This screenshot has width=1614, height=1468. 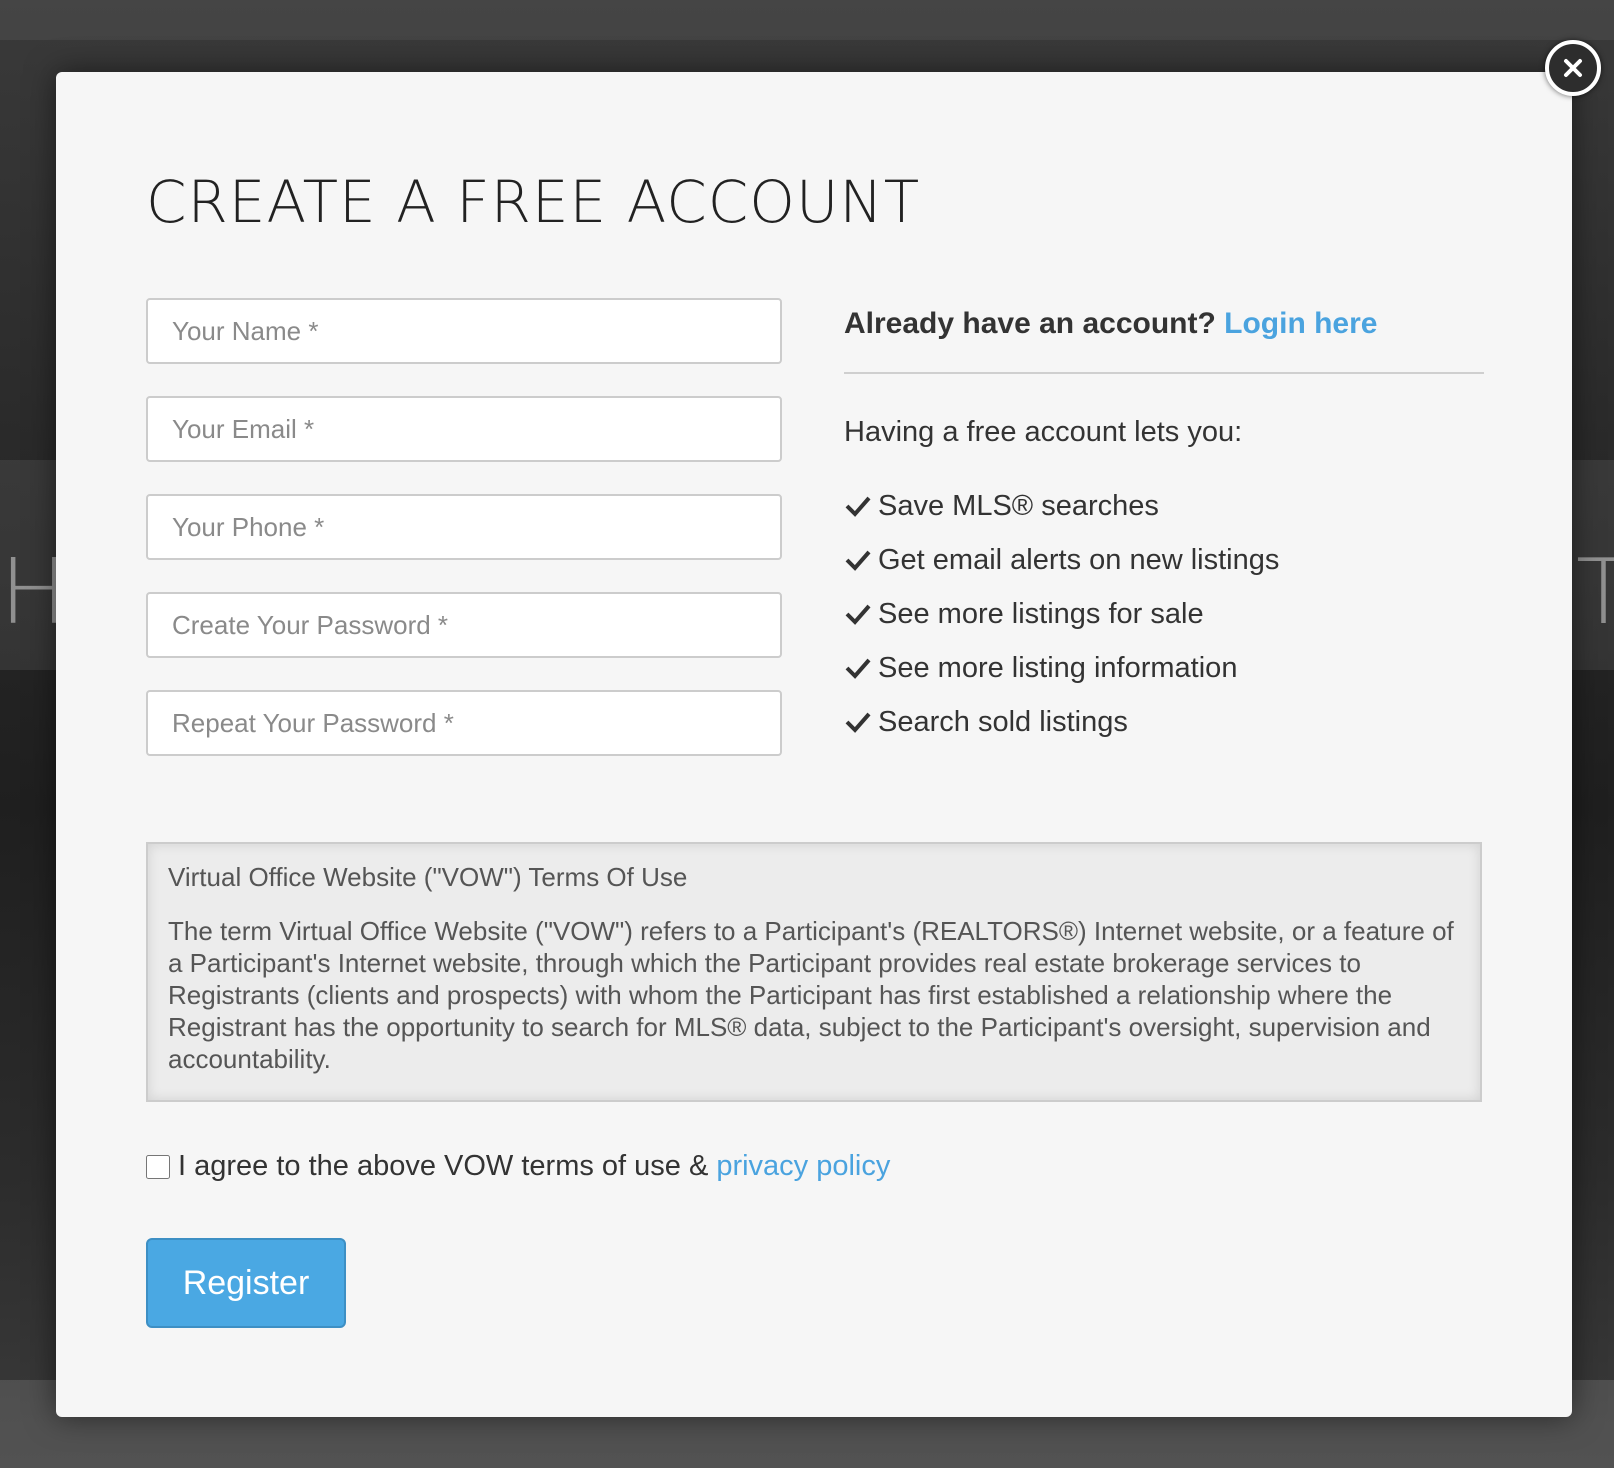 What do you see at coordinates (1041, 614) in the screenshot?
I see `benefit-label: See more listings for sale` at bounding box center [1041, 614].